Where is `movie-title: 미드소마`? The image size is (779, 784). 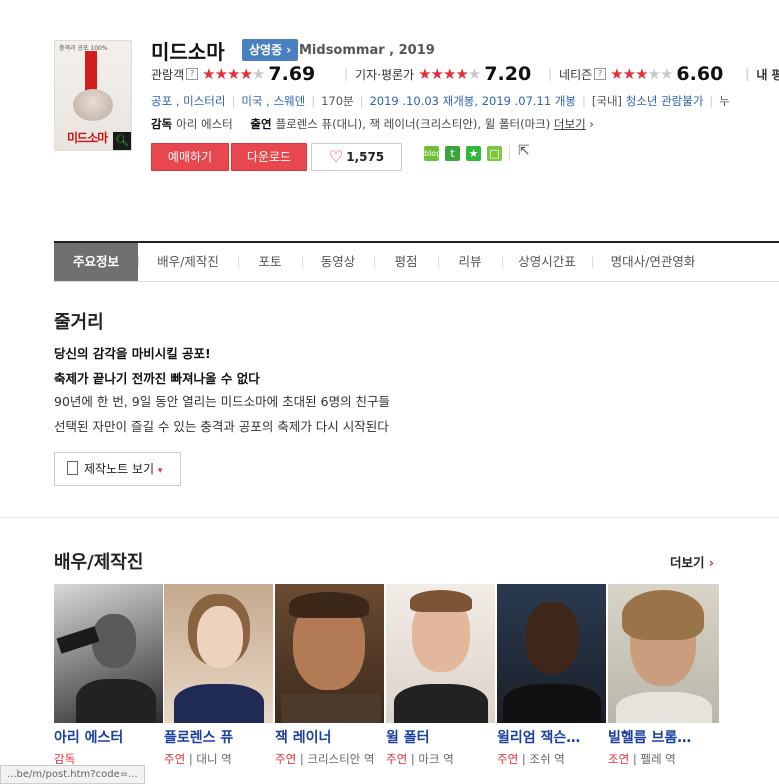 movie-title: 미드소마 is located at coordinates (188, 50).